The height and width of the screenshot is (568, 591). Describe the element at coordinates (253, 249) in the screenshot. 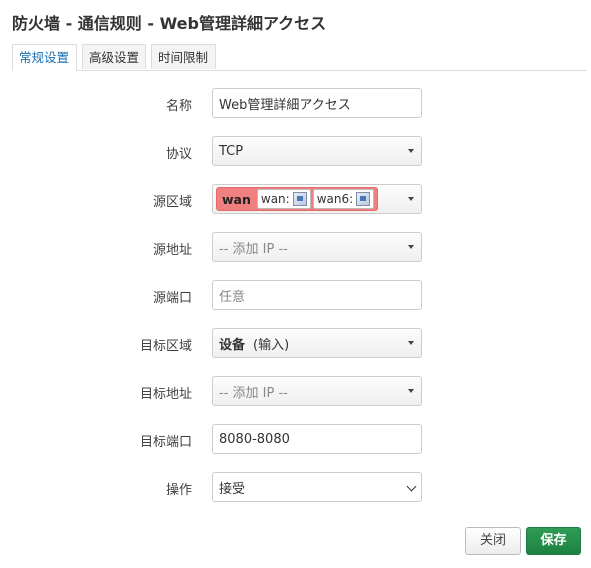

I see `source-address-placeholder: -- 添加 IP --` at that location.